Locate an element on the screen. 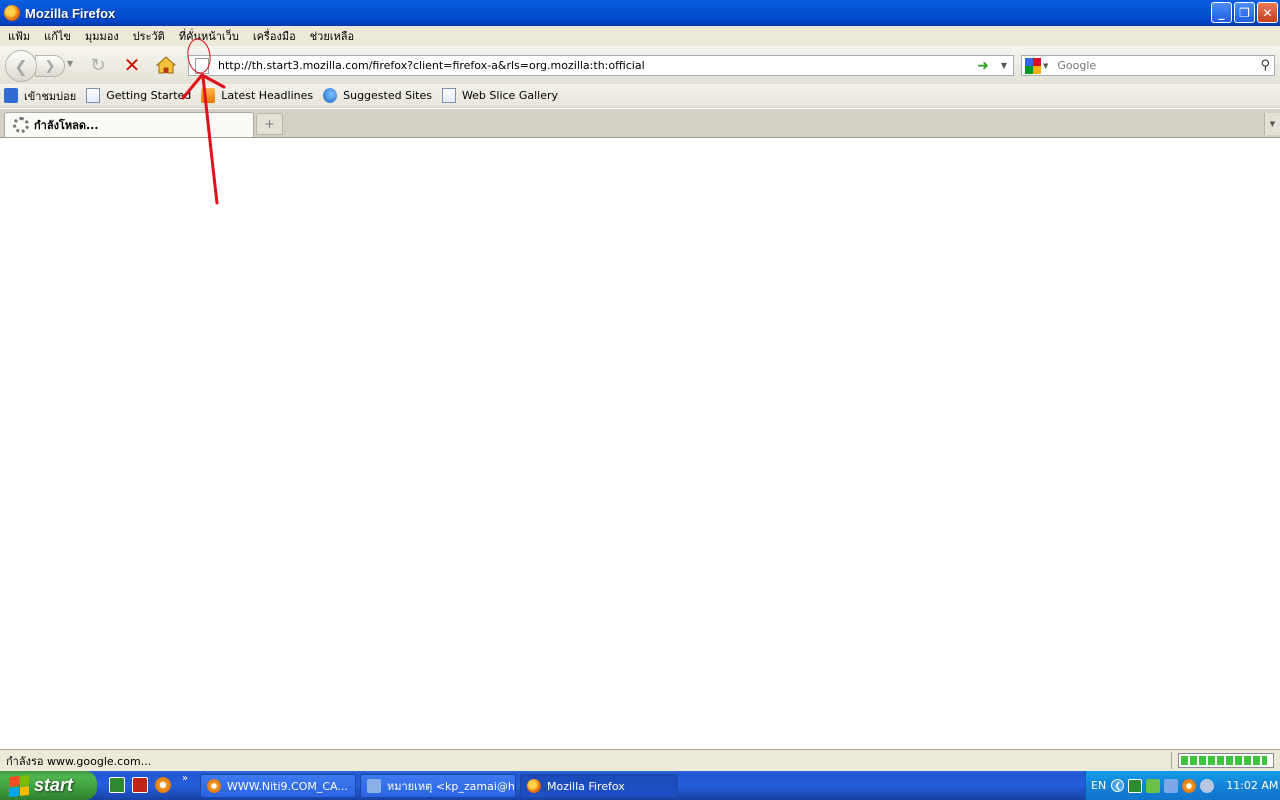 This screenshot has height=800, width=1280. engine-dropdown-icon: ▼ is located at coordinates (1045, 66).